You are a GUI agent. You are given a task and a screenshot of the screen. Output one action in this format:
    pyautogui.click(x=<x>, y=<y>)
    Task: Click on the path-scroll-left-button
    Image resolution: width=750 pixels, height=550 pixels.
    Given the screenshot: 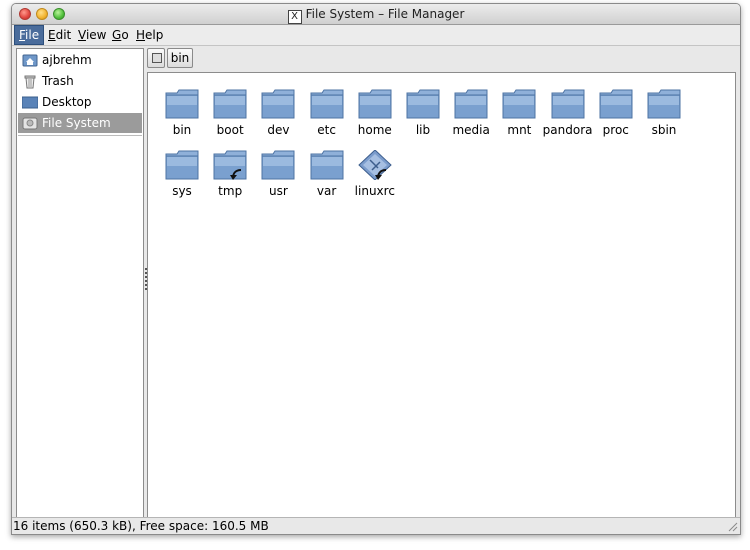 What is the action you would take?
    pyautogui.click(x=156, y=58)
    